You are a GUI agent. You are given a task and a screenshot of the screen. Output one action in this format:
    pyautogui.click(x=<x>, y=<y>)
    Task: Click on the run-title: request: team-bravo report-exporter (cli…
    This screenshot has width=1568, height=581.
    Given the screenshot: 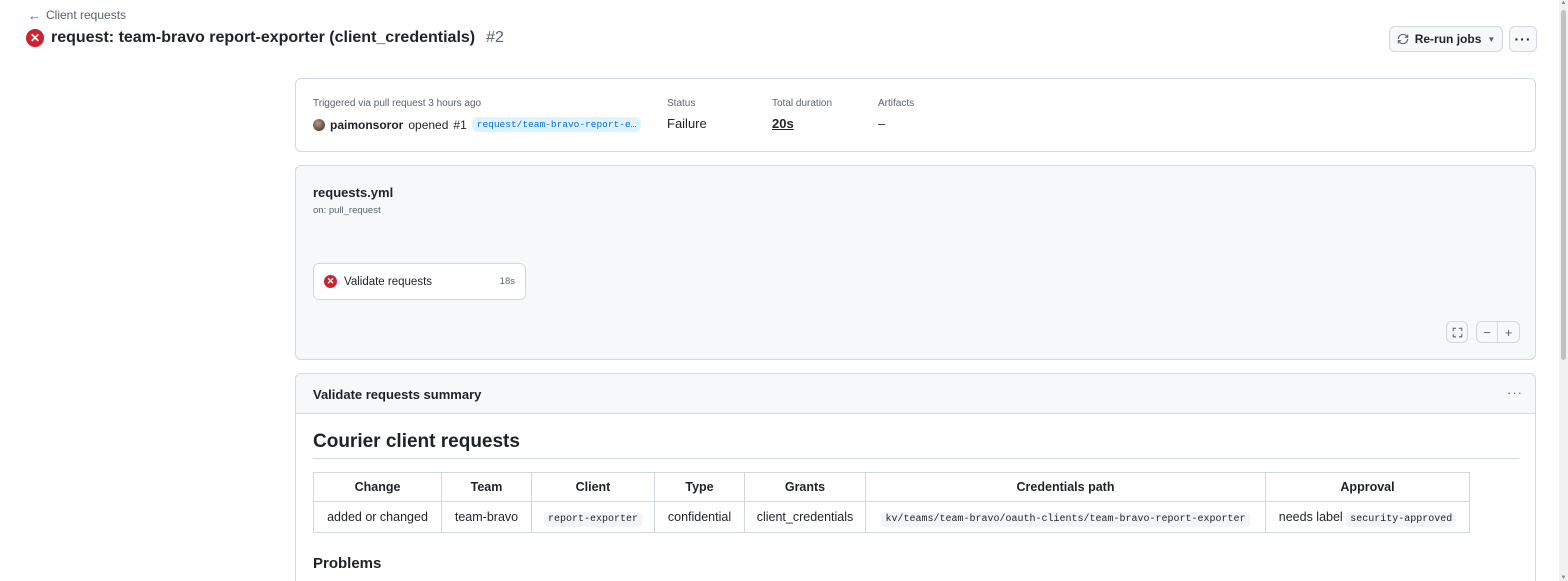 What is the action you would take?
    pyautogui.click(x=263, y=37)
    